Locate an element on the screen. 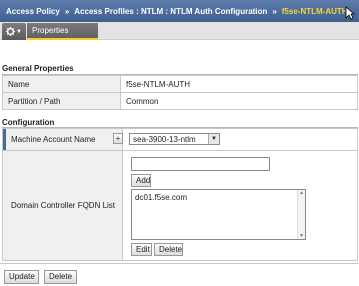  machine-account-label: Machine Account Name is located at coordinates (53, 139).